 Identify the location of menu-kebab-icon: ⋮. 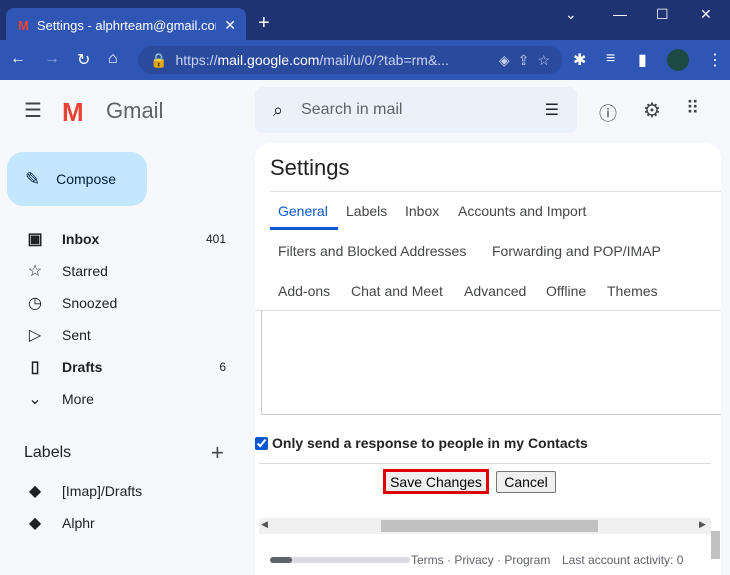
(715, 60).